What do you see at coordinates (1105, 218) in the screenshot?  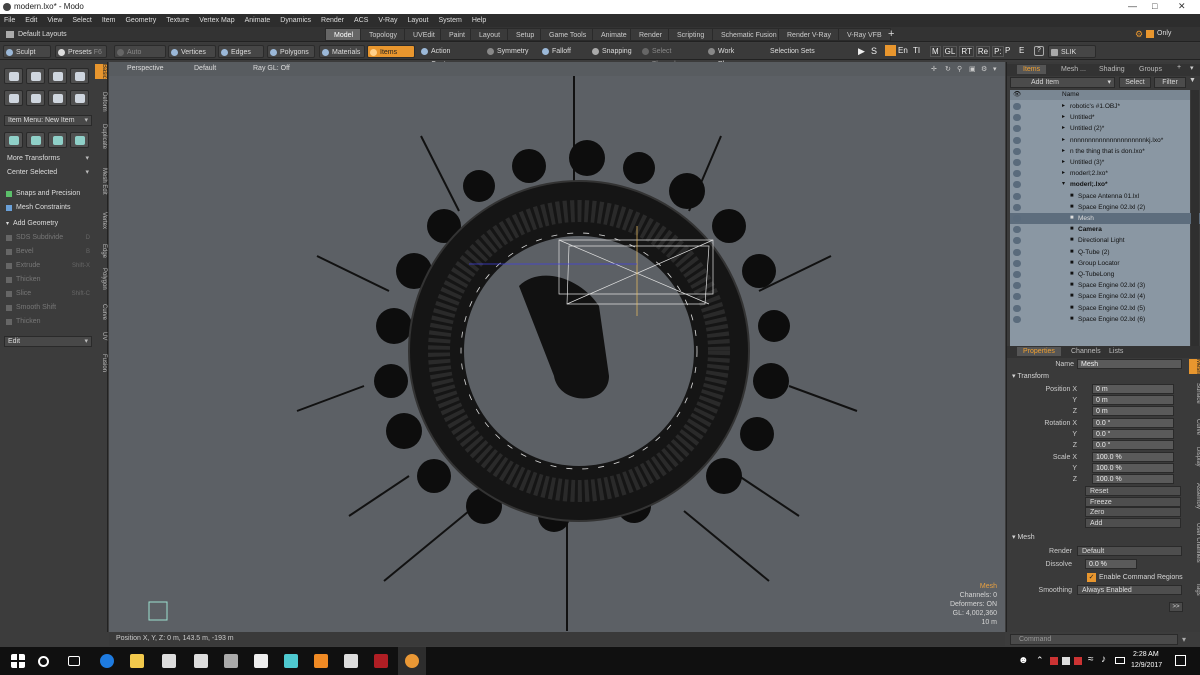 I see `item-list-row: ■ Mesh` at bounding box center [1105, 218].